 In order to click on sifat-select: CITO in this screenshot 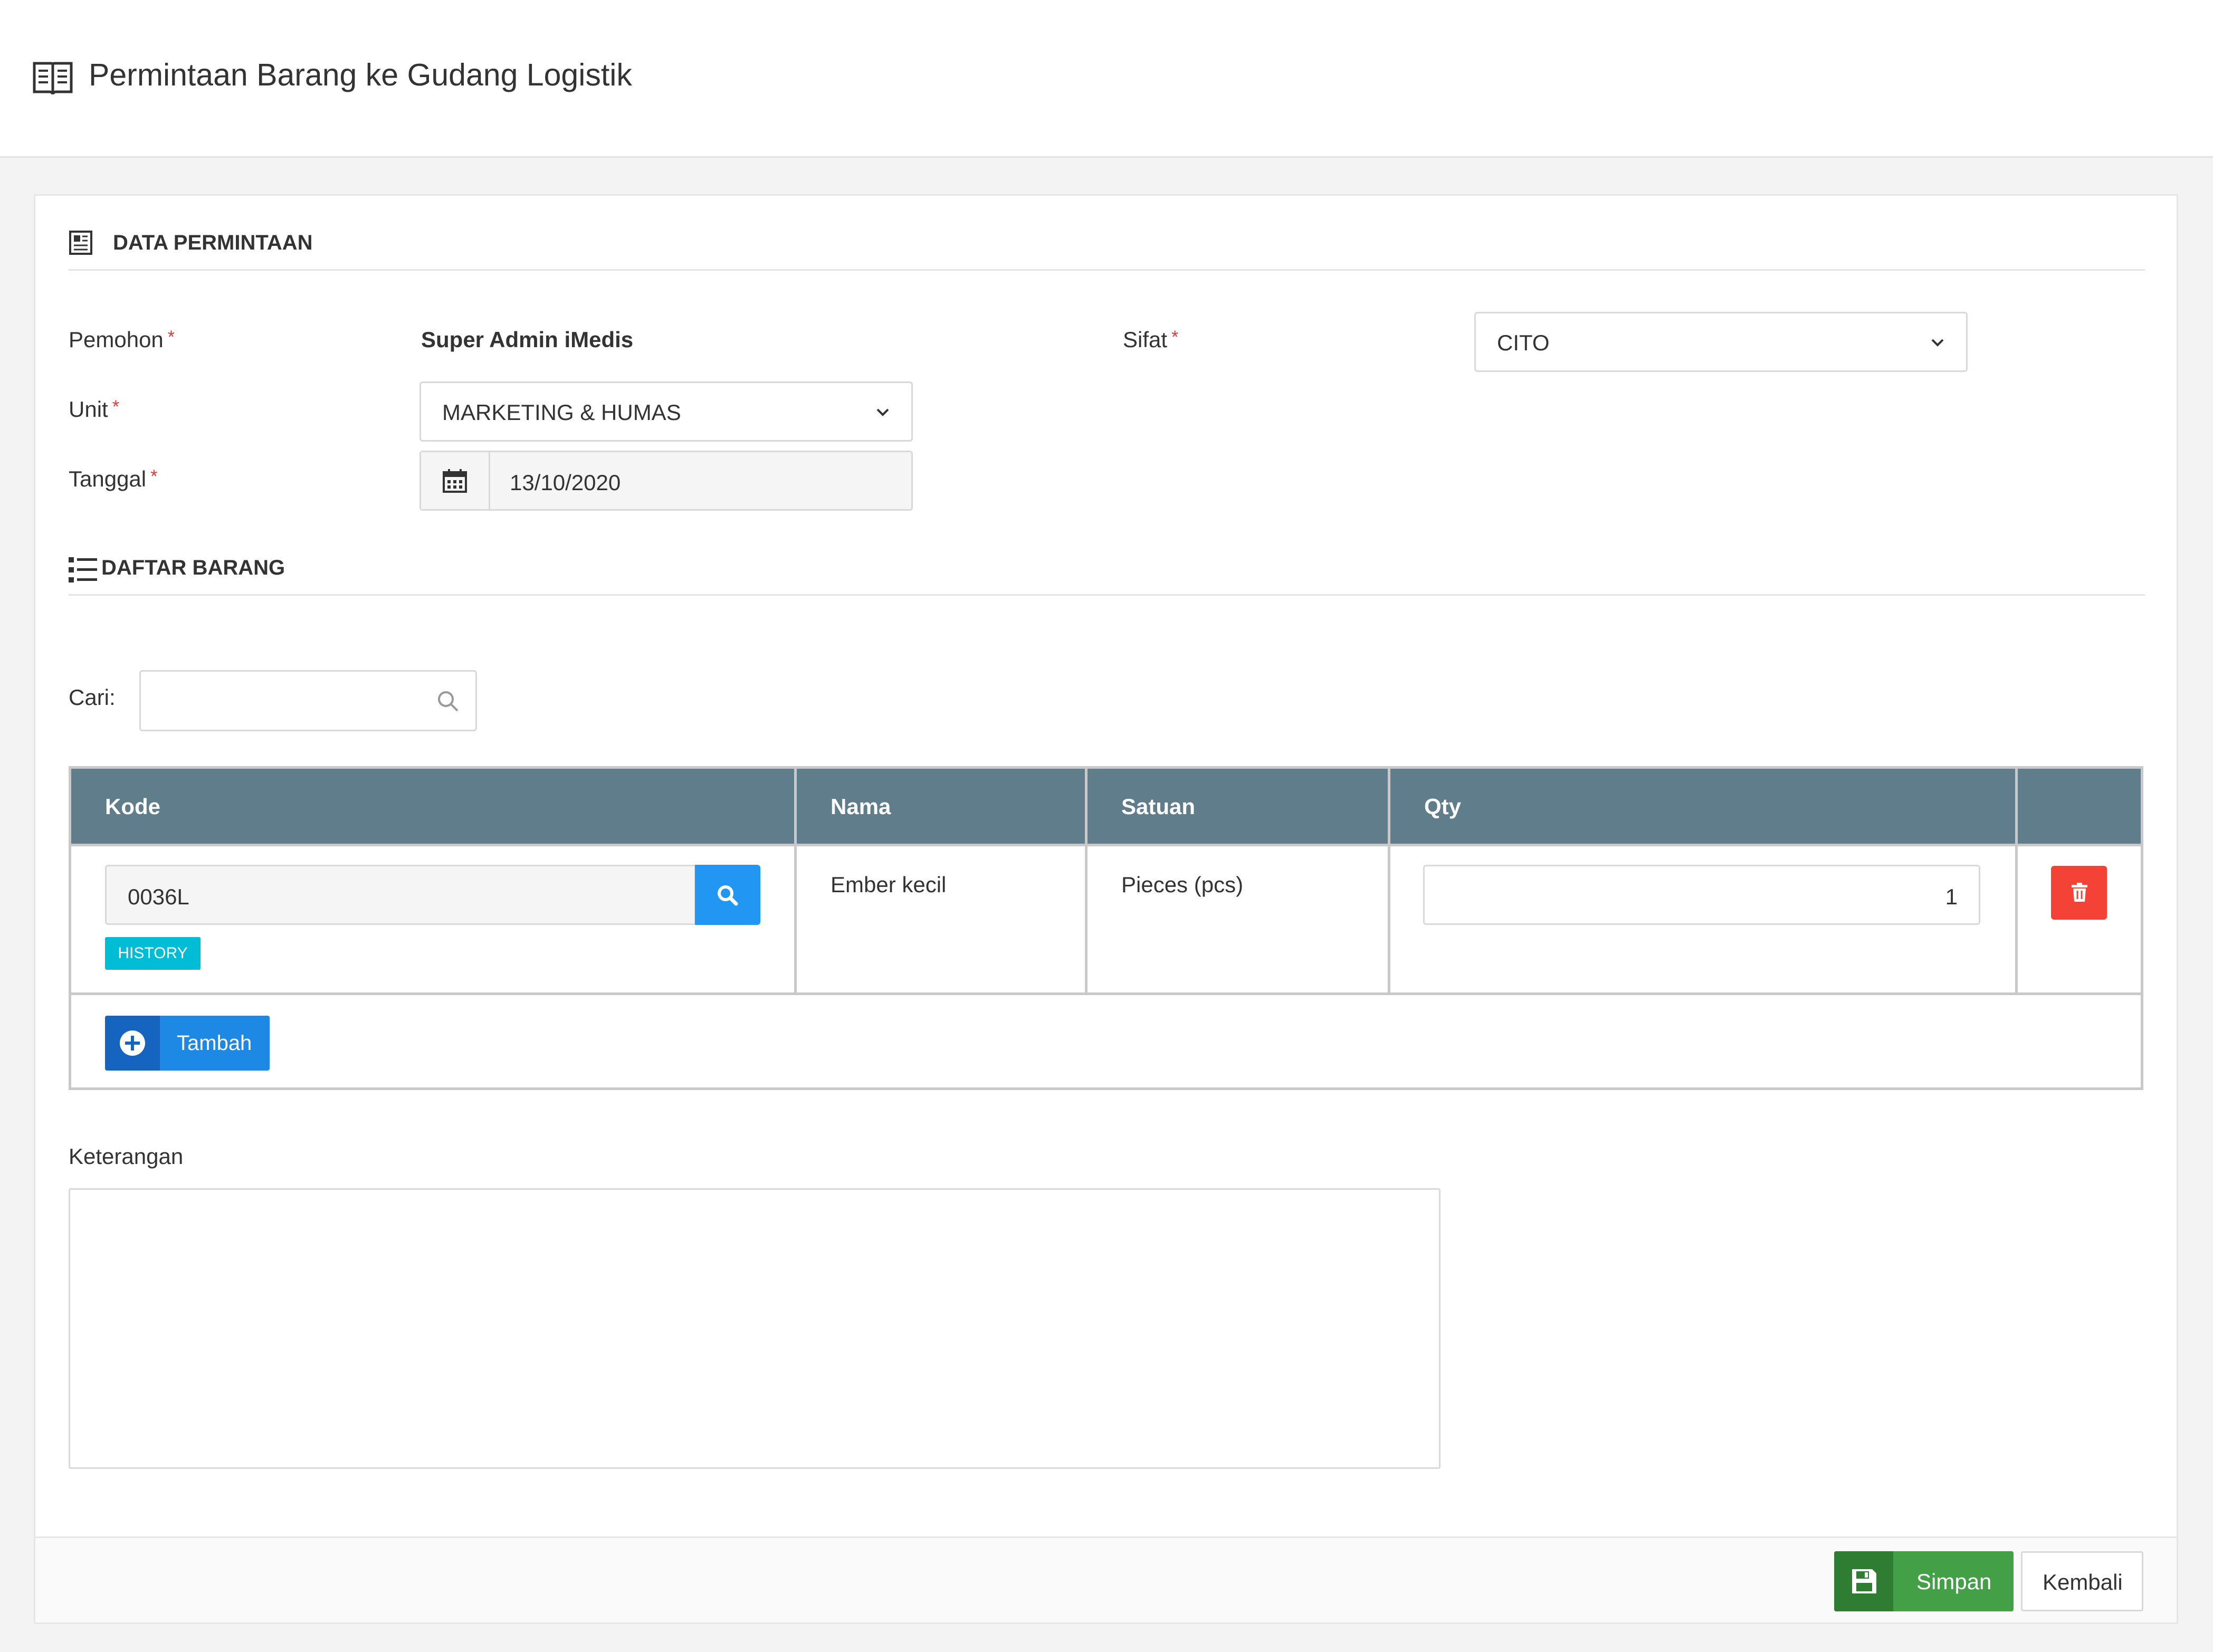, I will do `click(1721, 342)`.